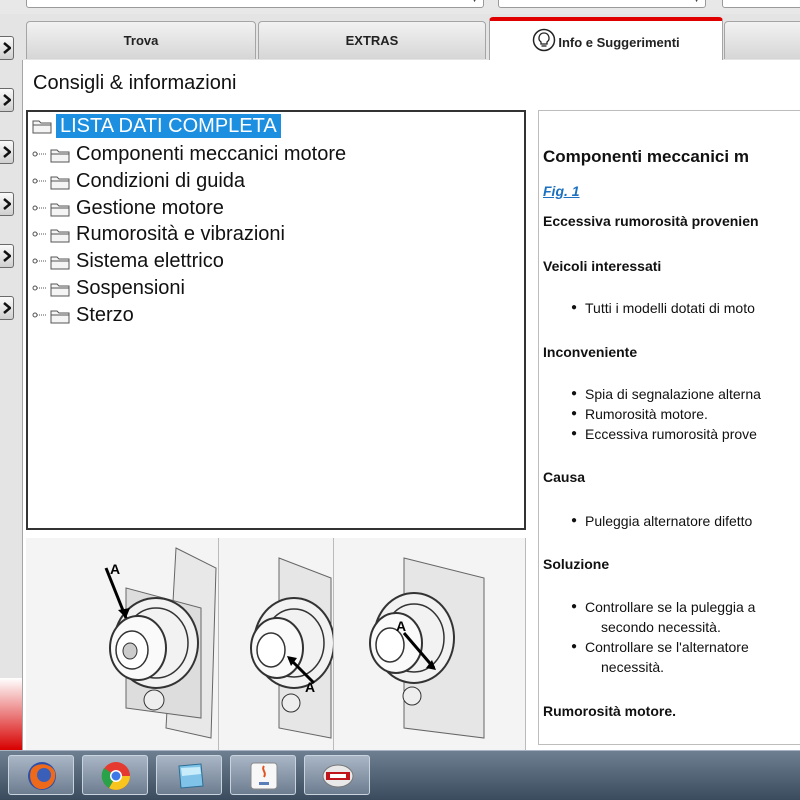 This screenshot has width=800, height=800. Describe the element at coordinates (11, 714) in the screenshot. I see `decorative-strip` at that location.